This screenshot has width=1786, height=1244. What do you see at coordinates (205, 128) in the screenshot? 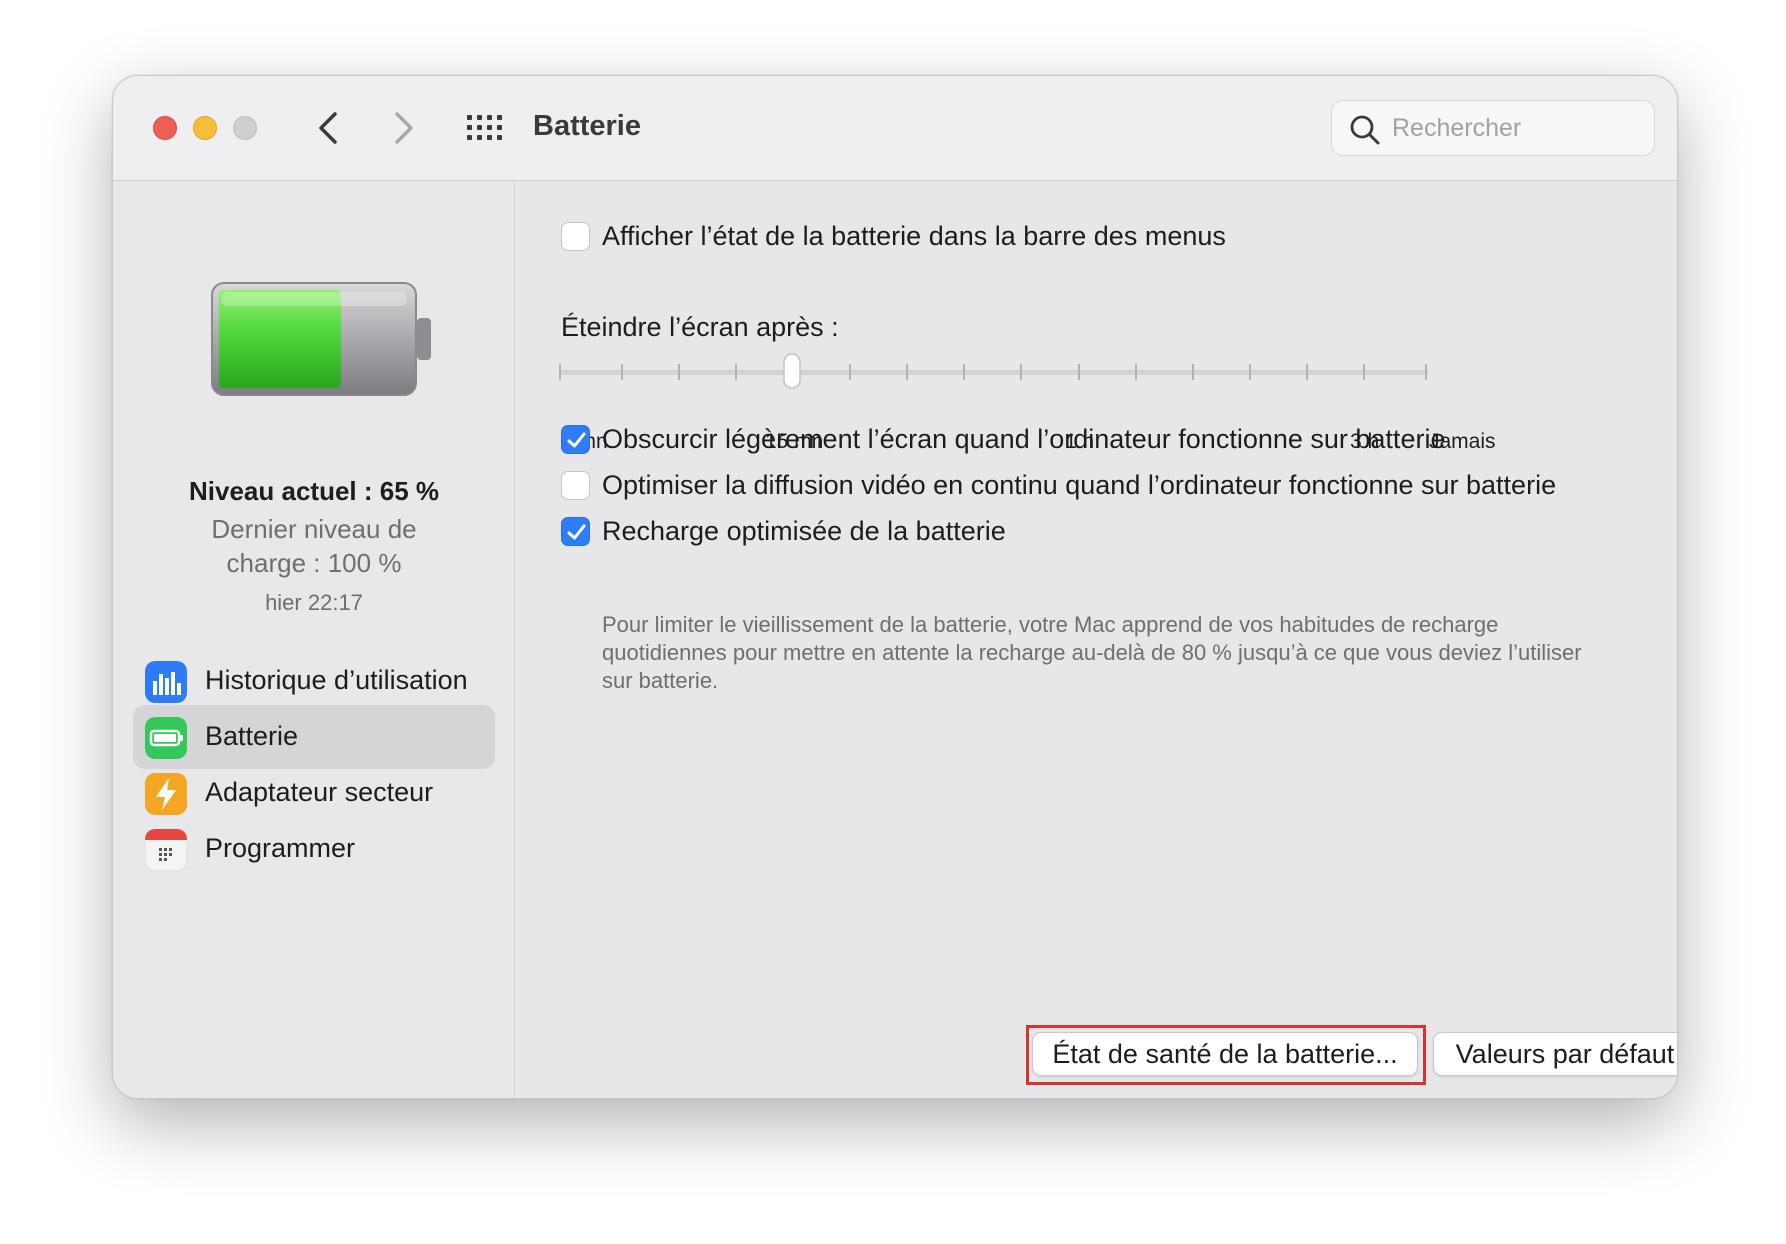
I see `minimize-window-button` at bounding box center [205, 128].